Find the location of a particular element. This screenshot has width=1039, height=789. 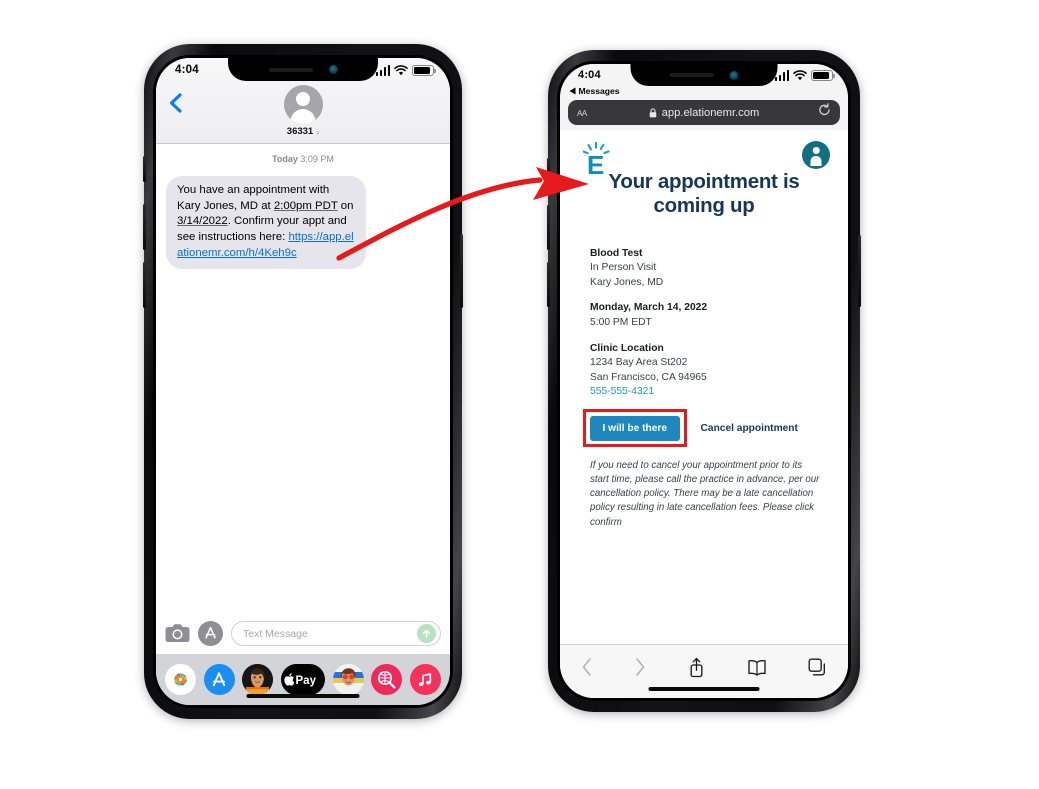

elation-health-logo: E is located at coordinates (598, 160).